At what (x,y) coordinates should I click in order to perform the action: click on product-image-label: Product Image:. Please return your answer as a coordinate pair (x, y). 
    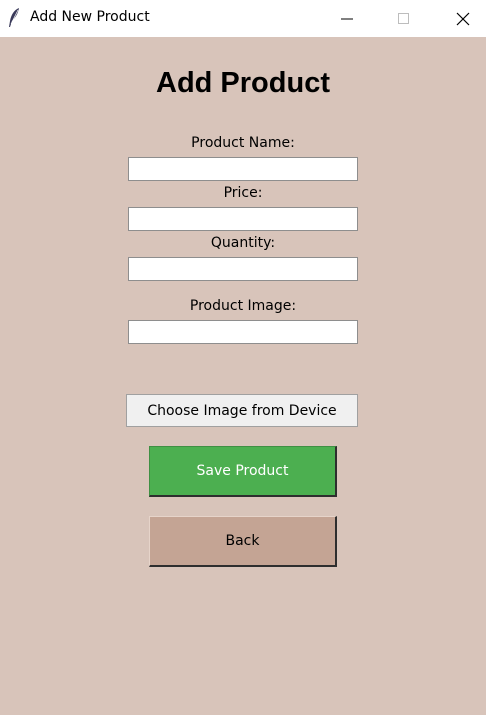
    Looking at the image, I should click on (243, 306).